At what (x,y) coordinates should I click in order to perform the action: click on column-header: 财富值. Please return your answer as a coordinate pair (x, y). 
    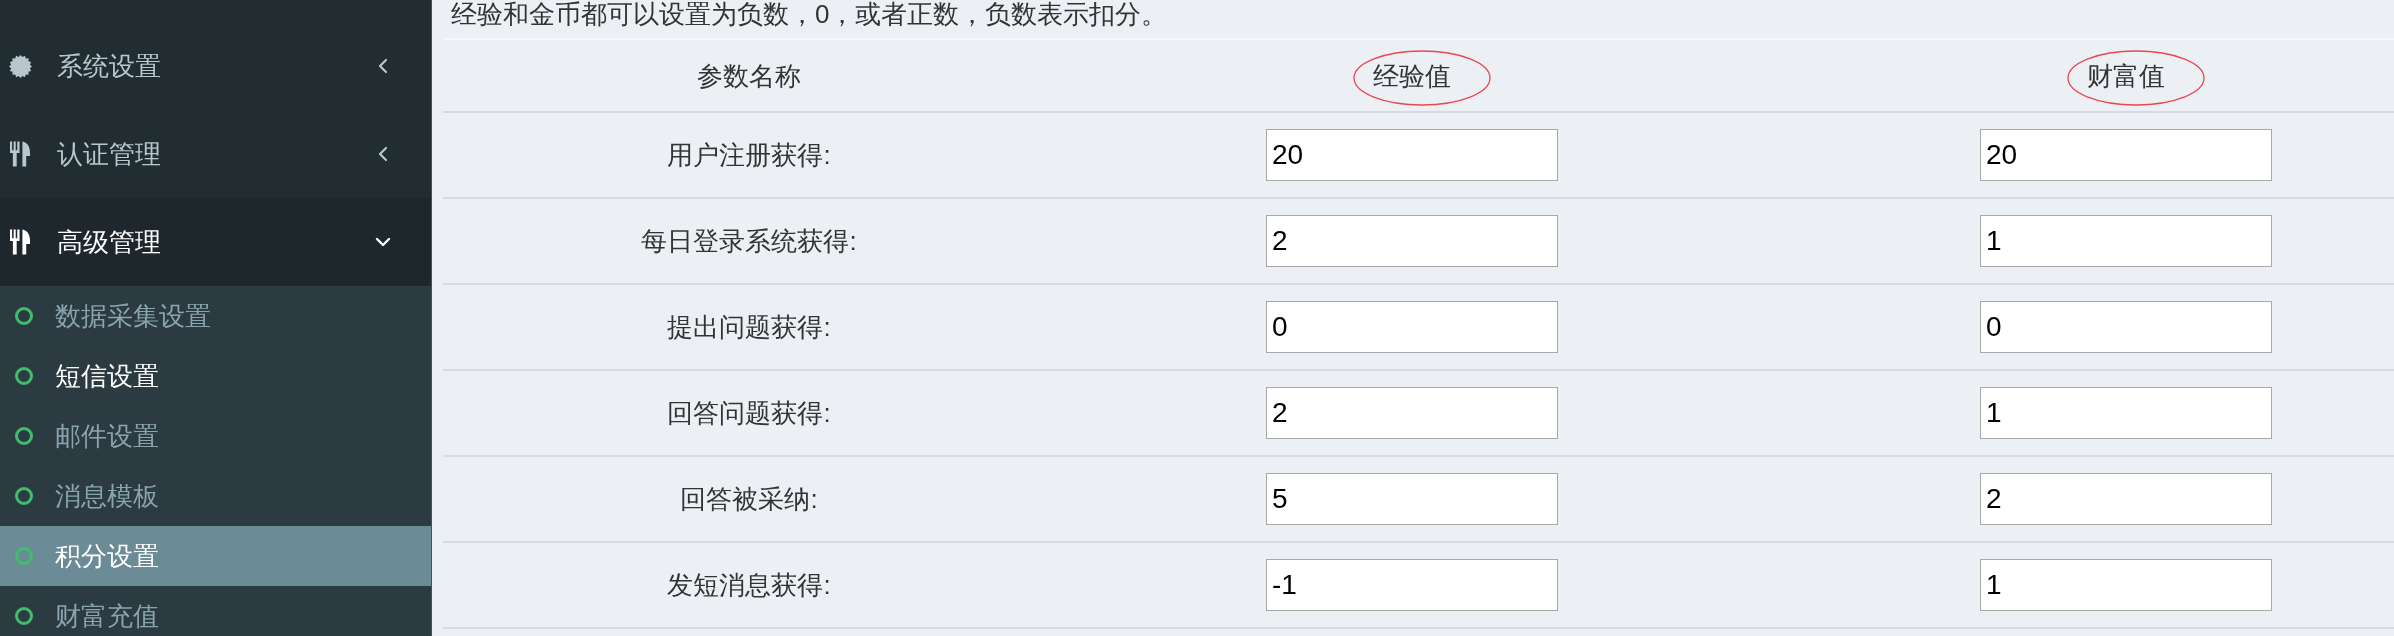
    Looking at the image, I should click on (2126, 76).